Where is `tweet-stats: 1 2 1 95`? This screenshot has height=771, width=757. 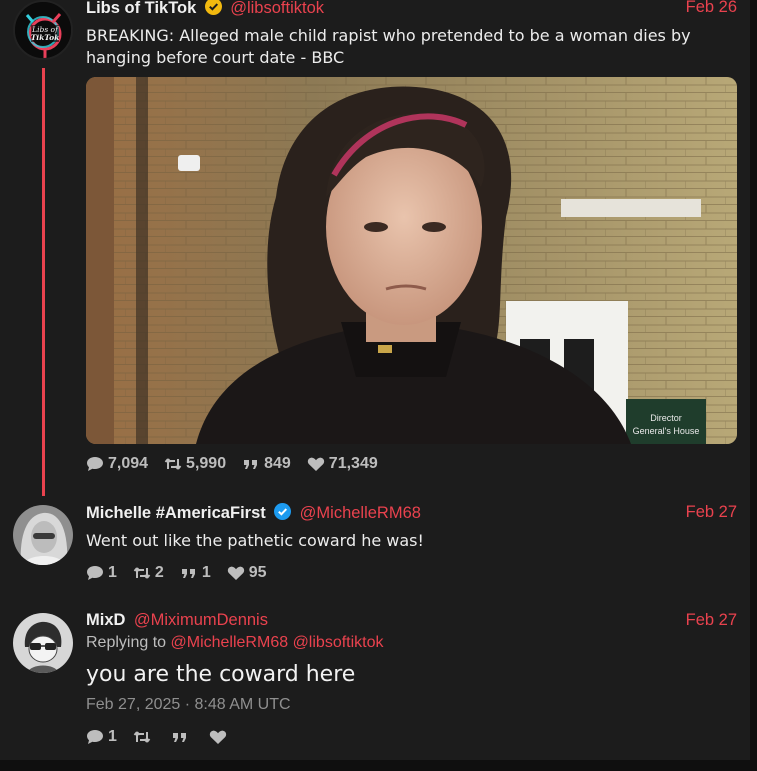
tweet-stats: 1 2 1 95 is located at coordinates (411, 573).